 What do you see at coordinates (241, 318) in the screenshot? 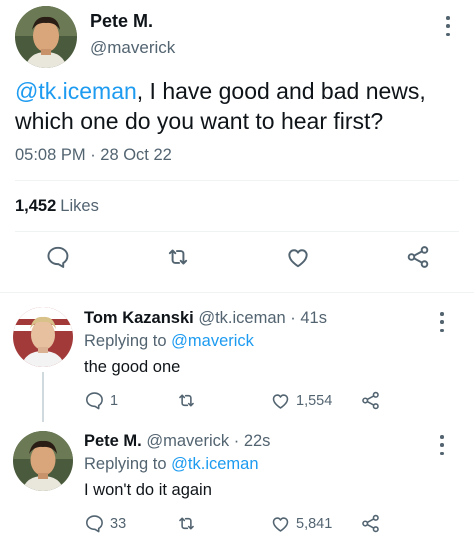
I see `reply-author-handle: @tk.iceman` at bounding box center [241, 318].